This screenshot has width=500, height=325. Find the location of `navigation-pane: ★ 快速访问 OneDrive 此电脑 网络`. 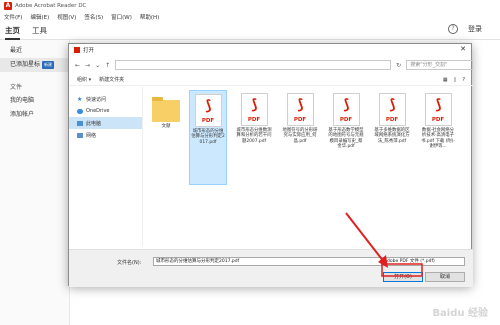

navigation-pane: ★ 快速访问 OneDrive 此电脑 网络 is located at coordinates (106, 167).